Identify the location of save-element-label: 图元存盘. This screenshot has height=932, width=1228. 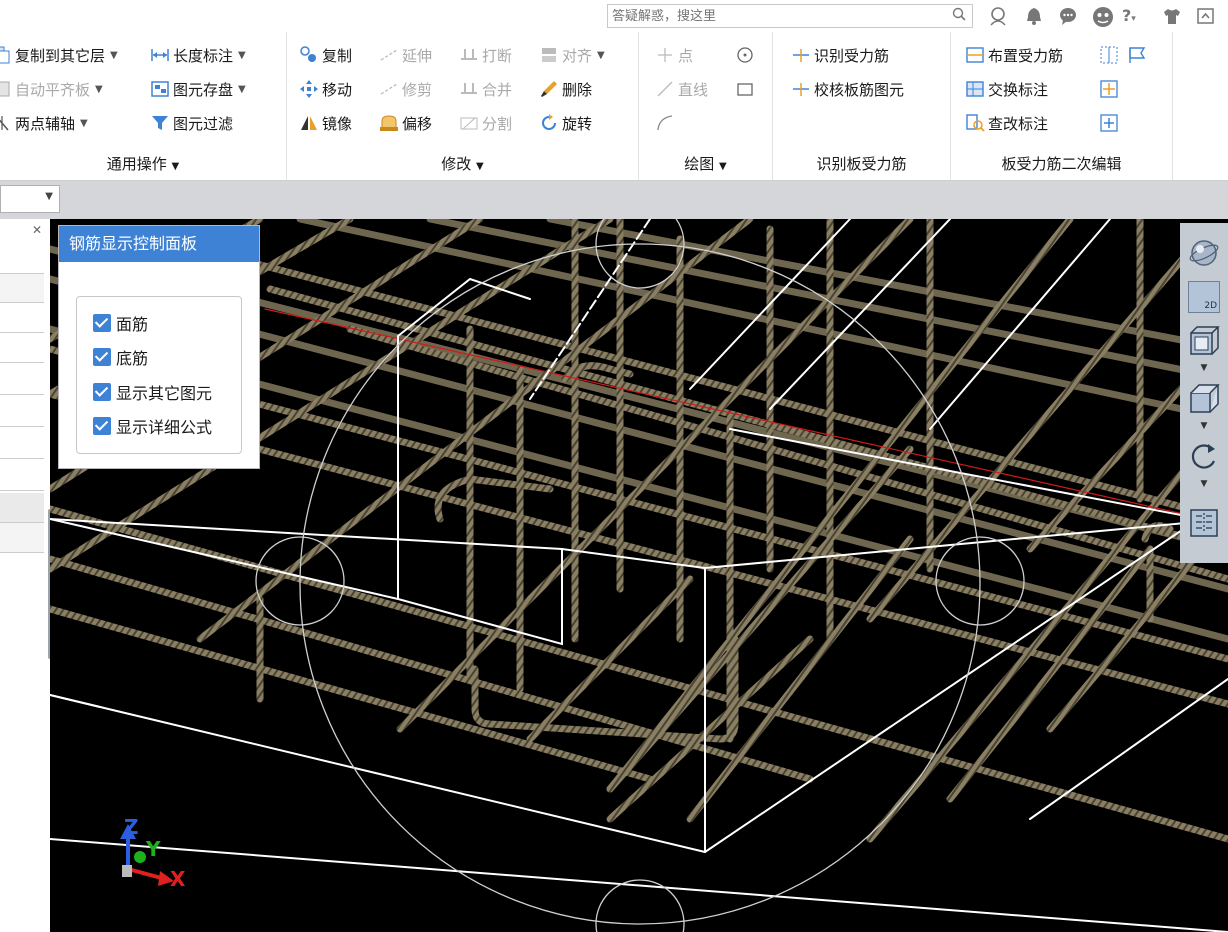
(203, 89).